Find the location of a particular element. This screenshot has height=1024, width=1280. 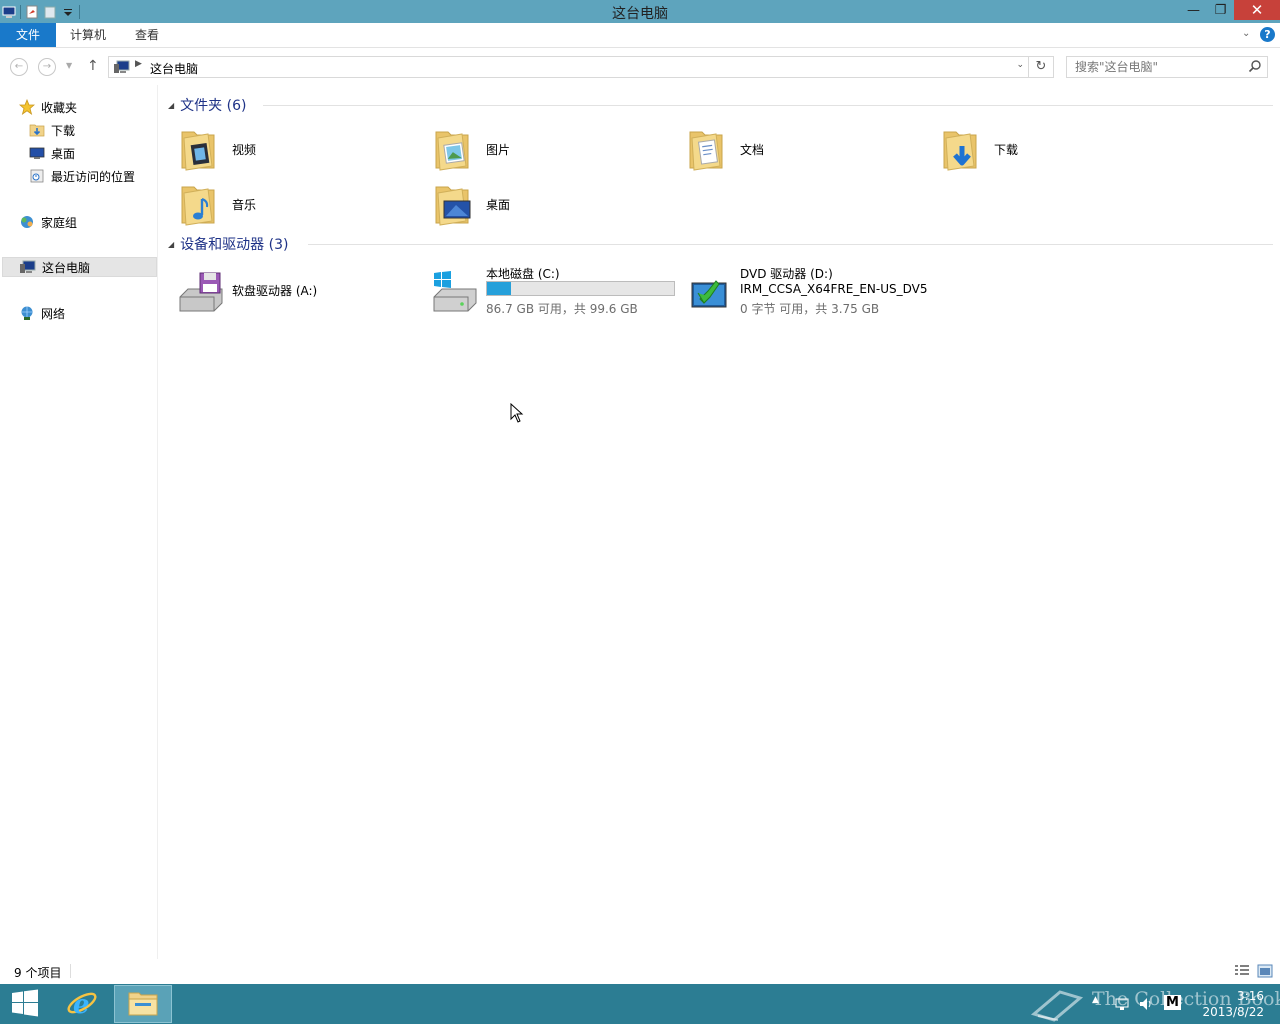

nav-recent-places: 最近访问的位置 is located at coordinates (81, 176).